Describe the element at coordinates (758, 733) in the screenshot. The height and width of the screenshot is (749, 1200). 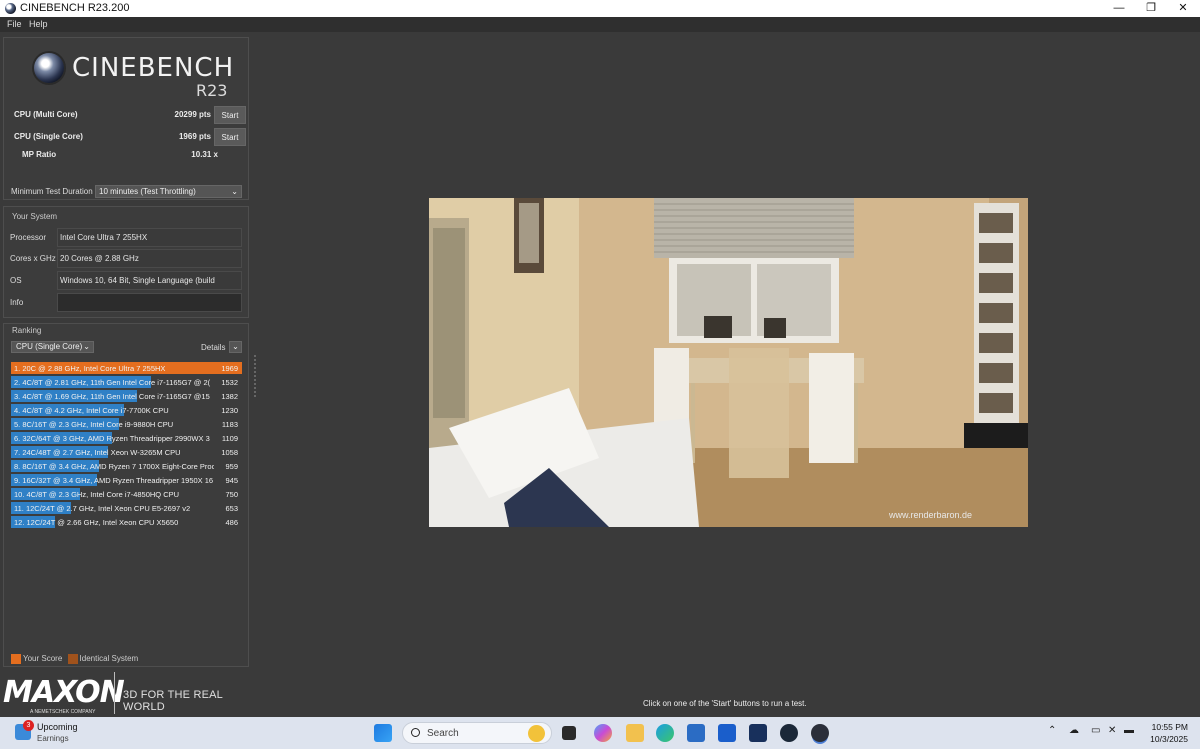
I see `app-icon` at that location.